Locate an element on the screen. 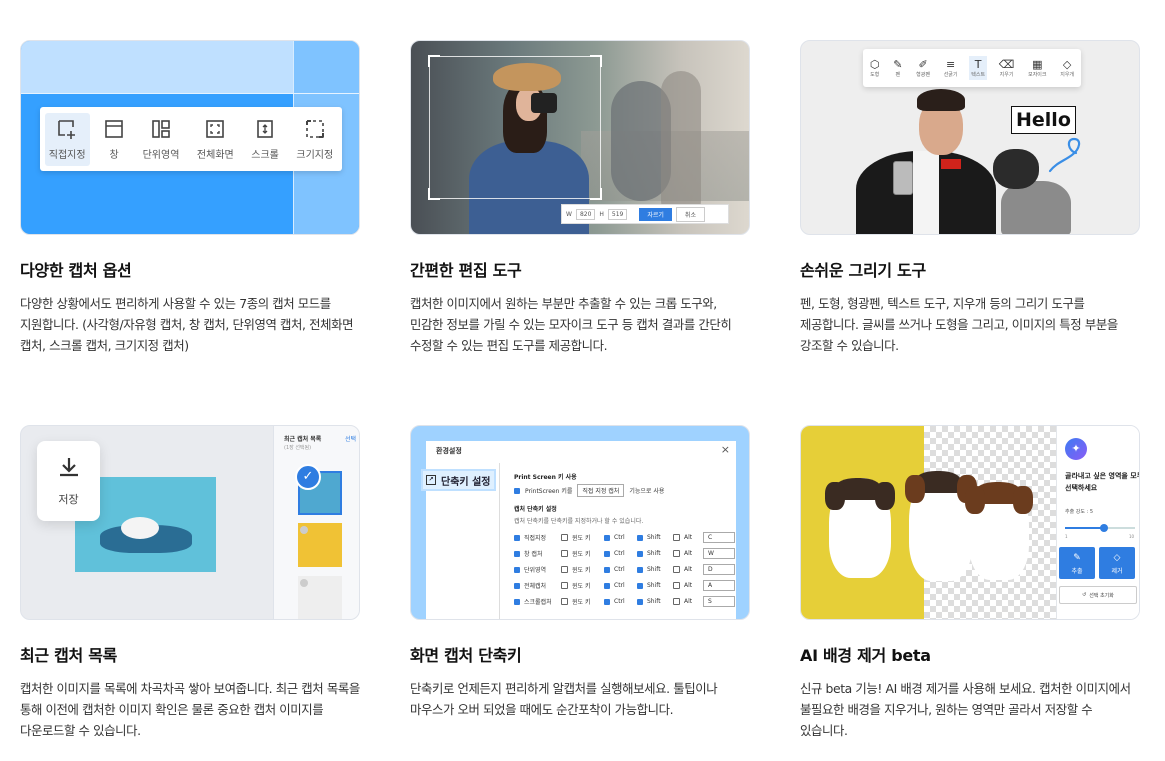  checkbox-checked is located at coordinates (517, 490).